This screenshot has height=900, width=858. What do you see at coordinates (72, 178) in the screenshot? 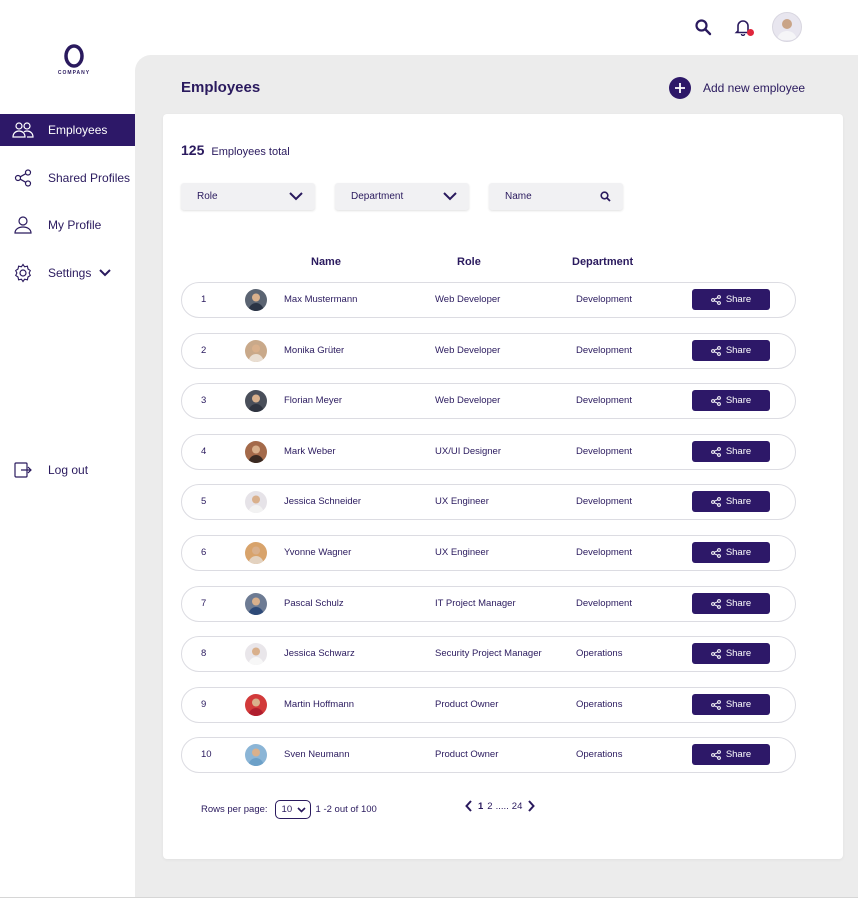
I see `sidebar-item-shared-profiles: Shared Profiles` at bounding box center [72, 178].